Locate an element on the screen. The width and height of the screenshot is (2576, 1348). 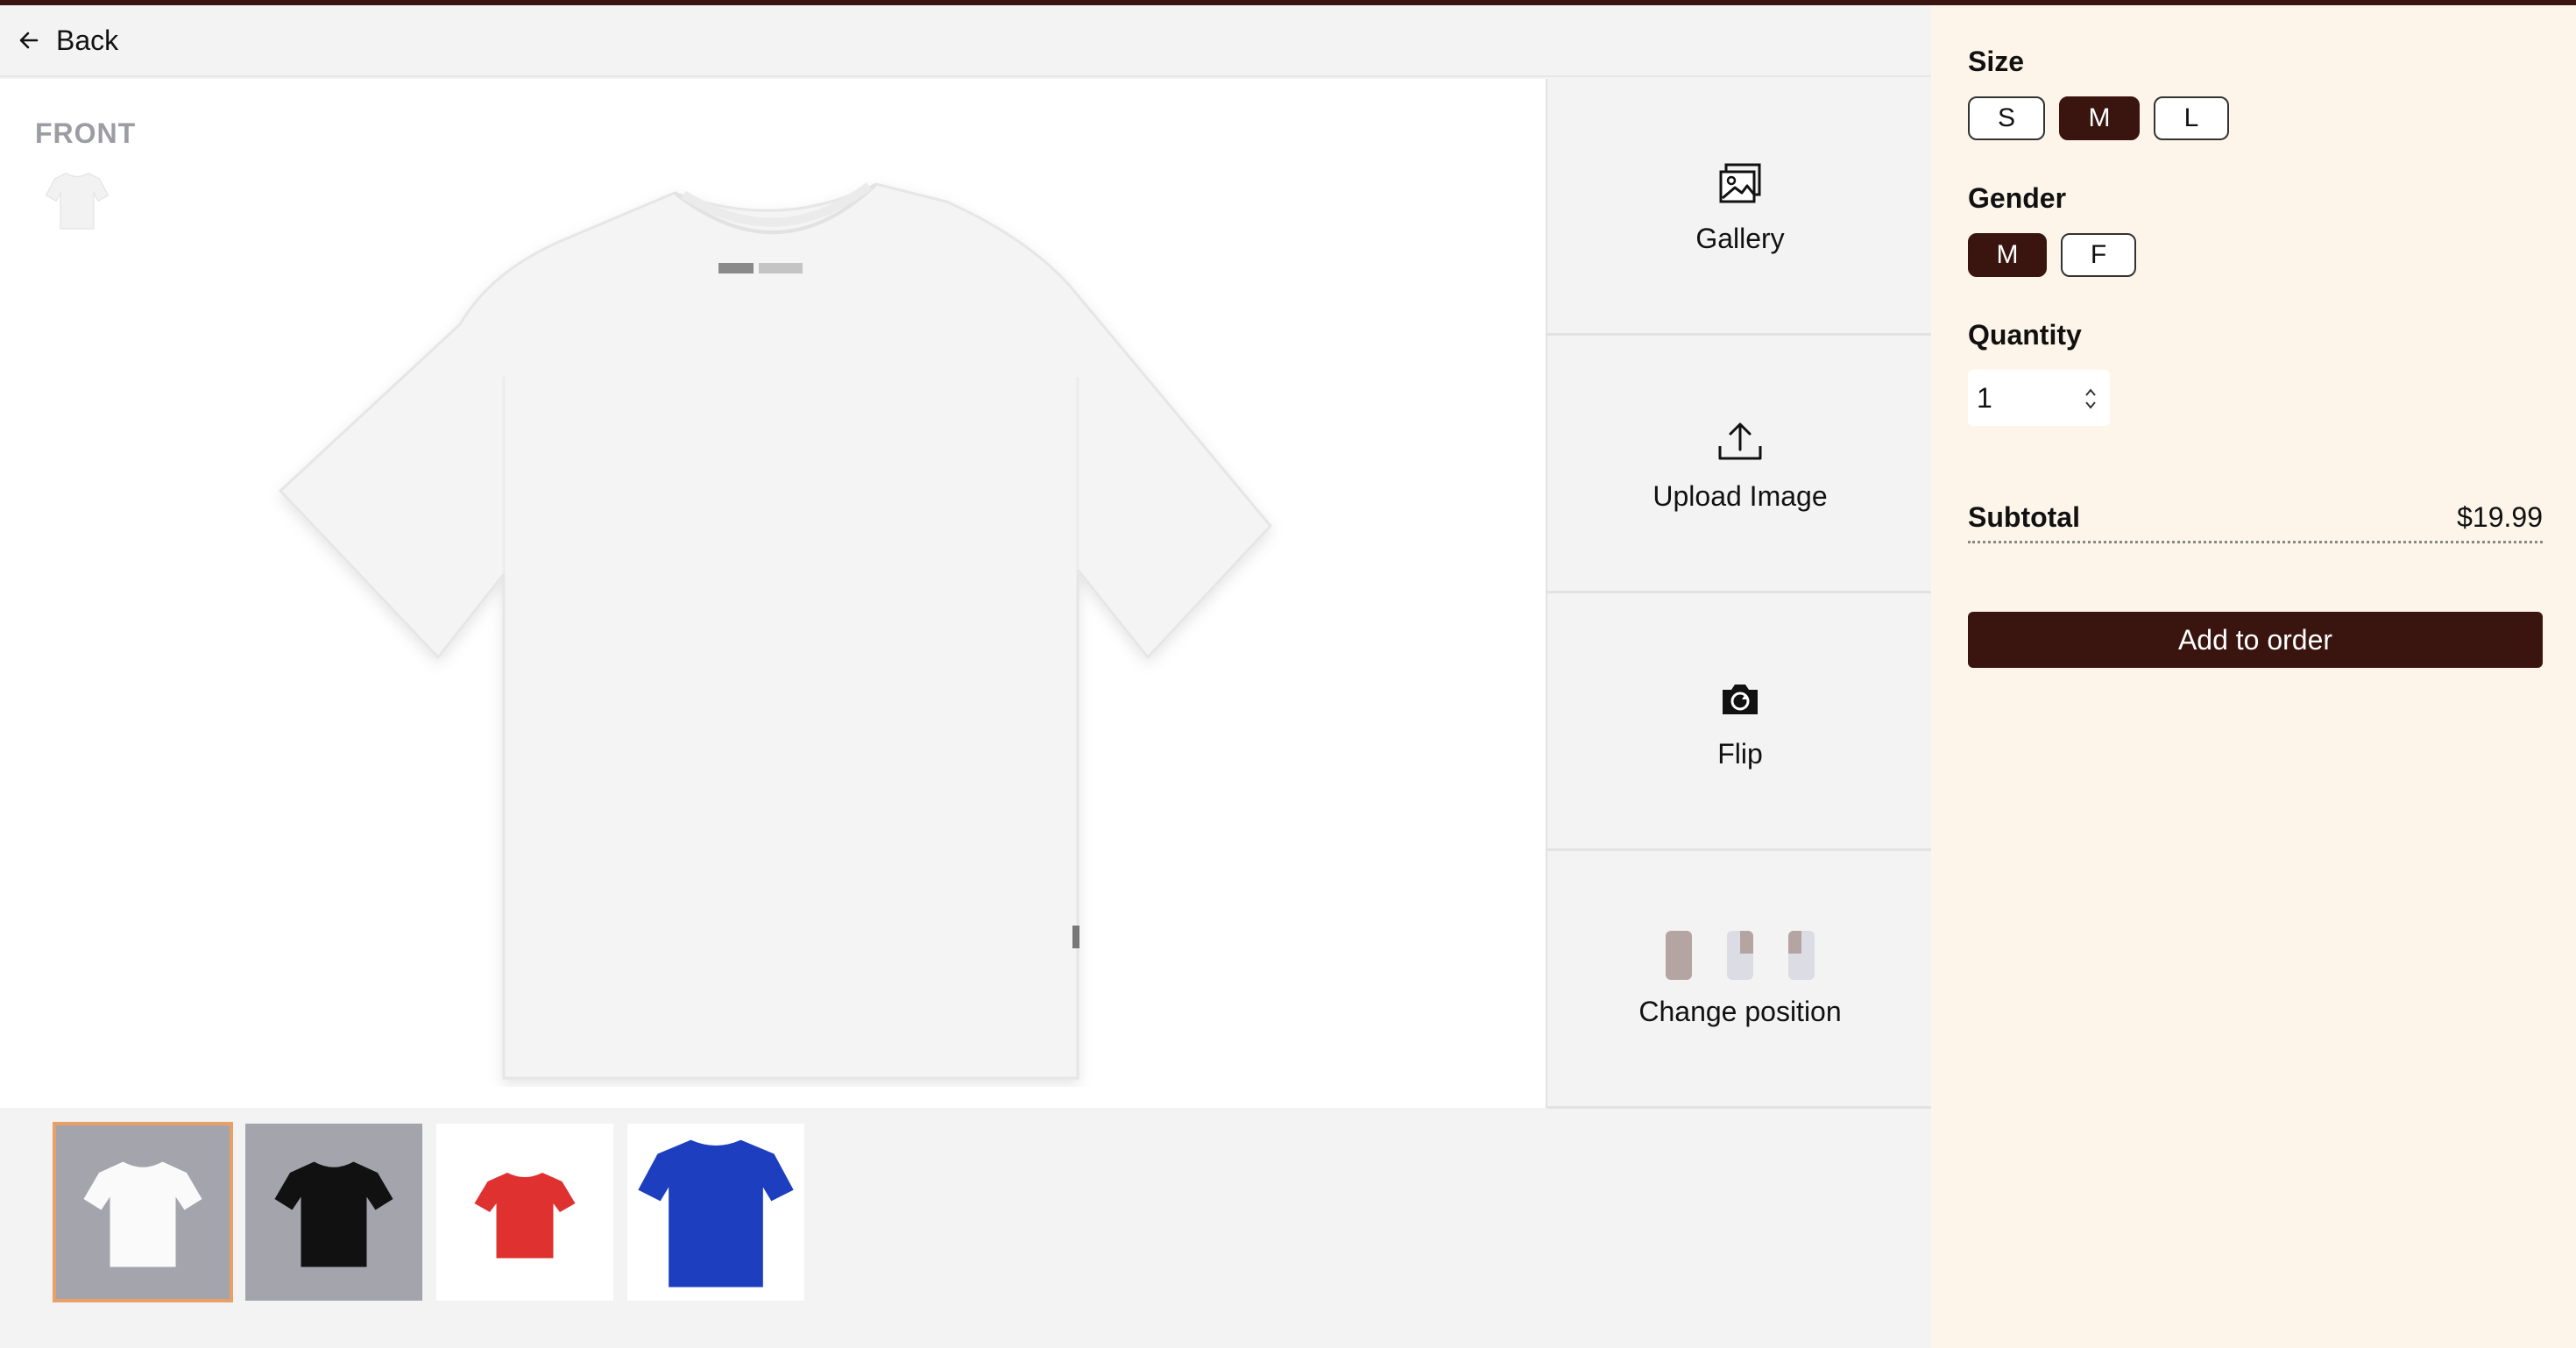
size-options: S M L is located at coordinates (2098, 118).